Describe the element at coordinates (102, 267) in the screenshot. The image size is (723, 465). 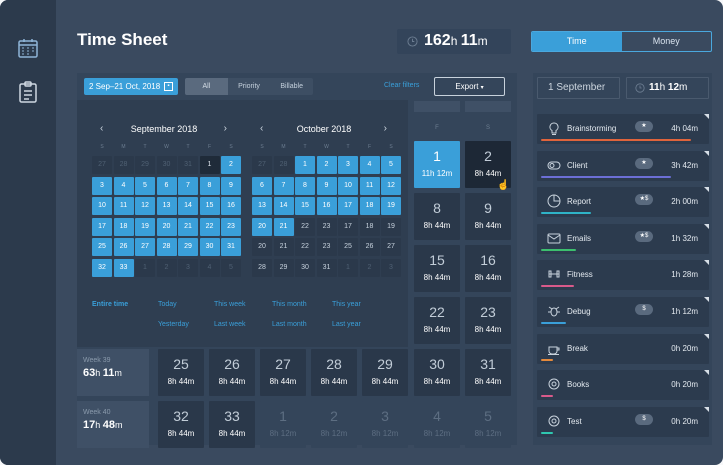
I see `calendar-day: 32` at that location.